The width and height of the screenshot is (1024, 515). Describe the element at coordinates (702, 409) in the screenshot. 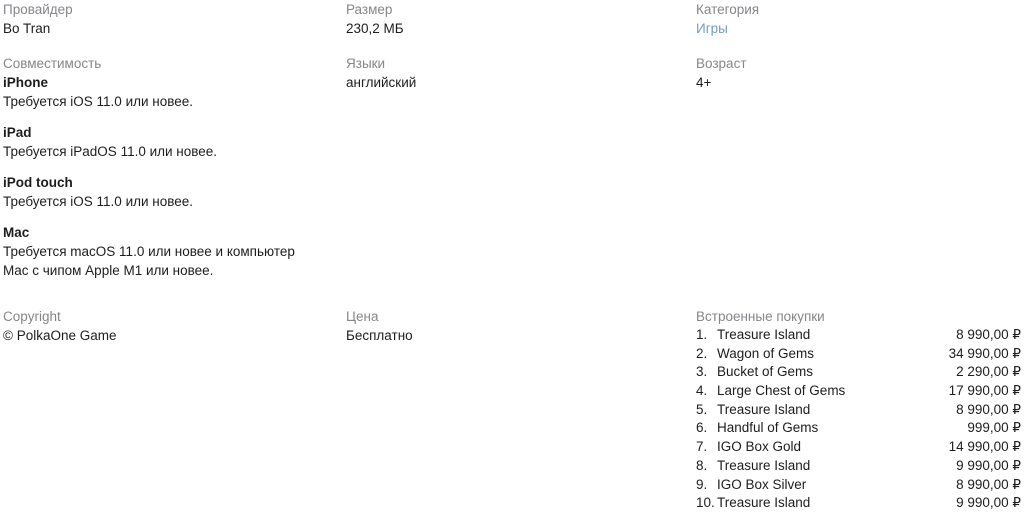

I see `in-app-purchase-index: 5.` at that location.